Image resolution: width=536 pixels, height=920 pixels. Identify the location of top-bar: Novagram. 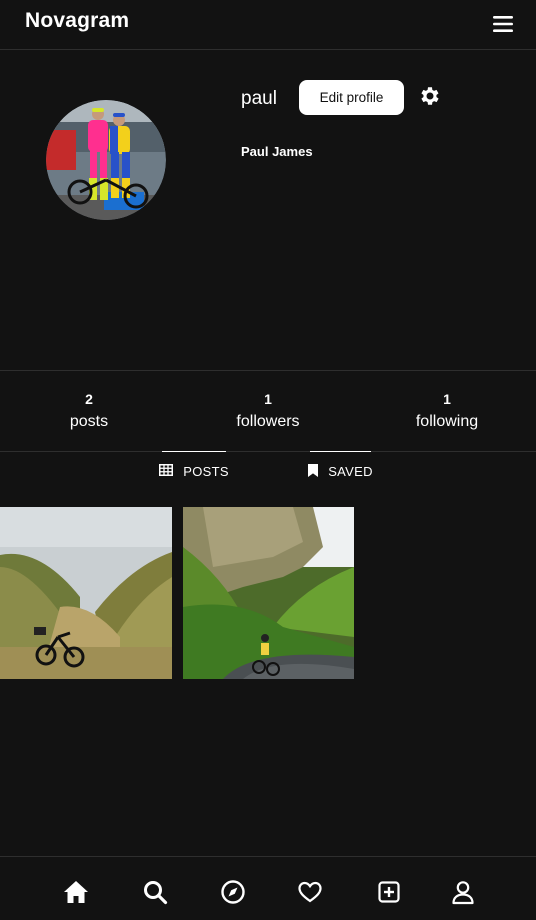
(268, 25).